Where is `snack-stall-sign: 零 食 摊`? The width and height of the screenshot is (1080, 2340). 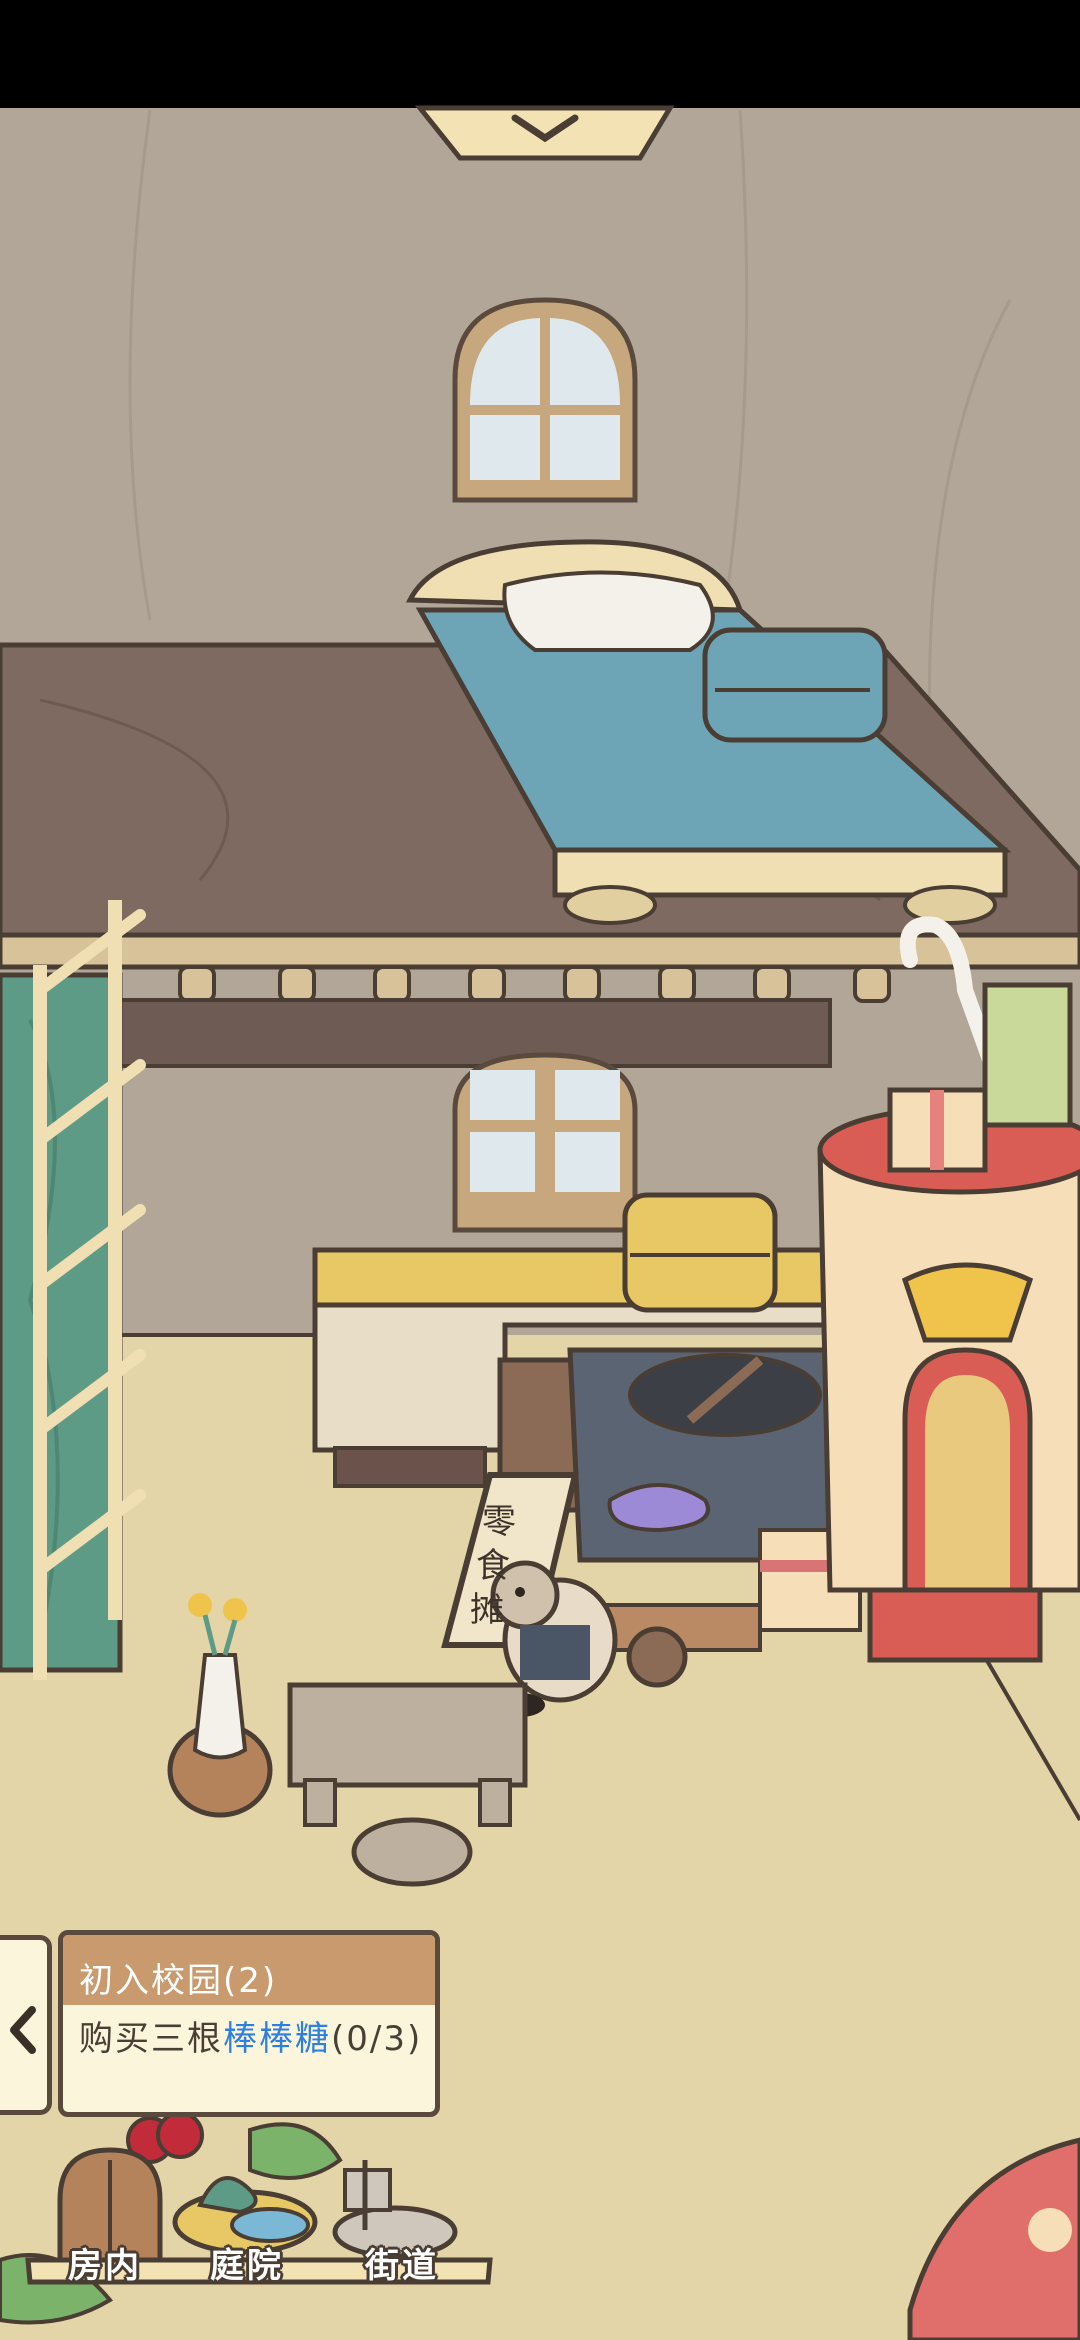
snack-stall-sign: 零 食 摊 is located at coordinates (502, 1564).